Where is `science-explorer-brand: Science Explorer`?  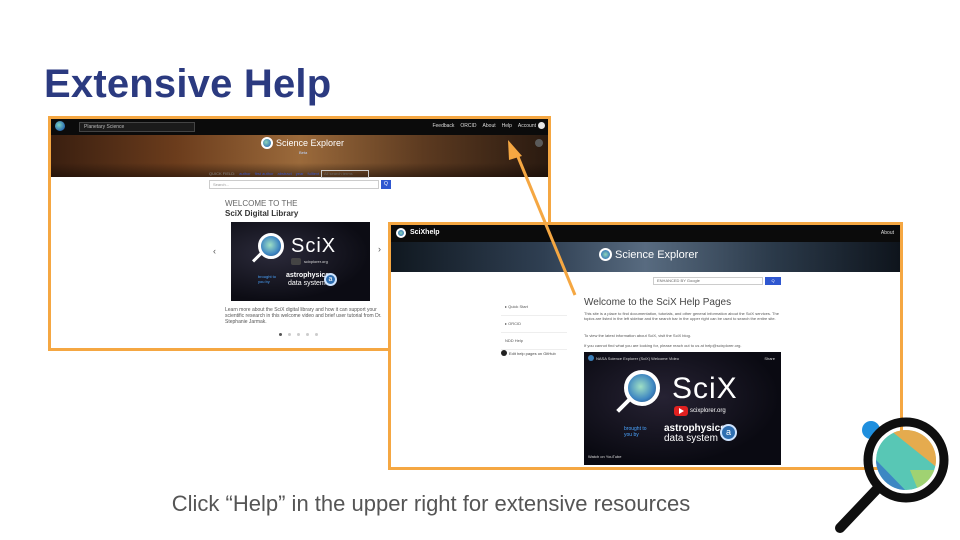
science-explorer-brand: Science Explorer is located at coordinates (302, 143).